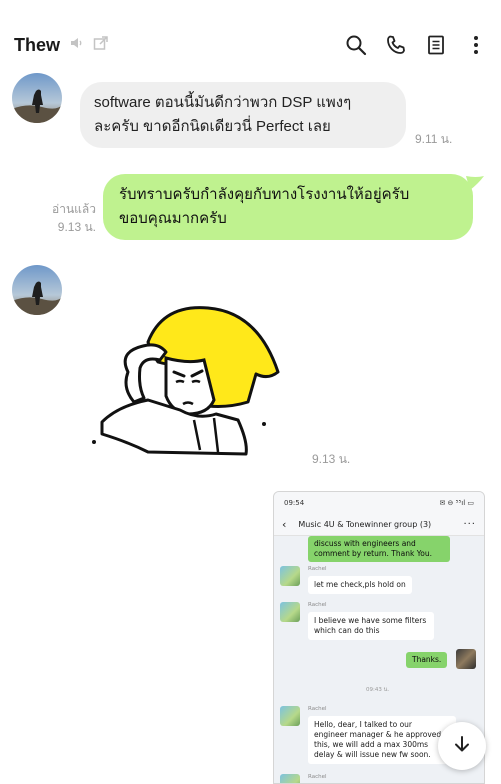 Image resolution: width=501 pixels, height=784 pixels. I want to click on search-icon, so click(356, 45).